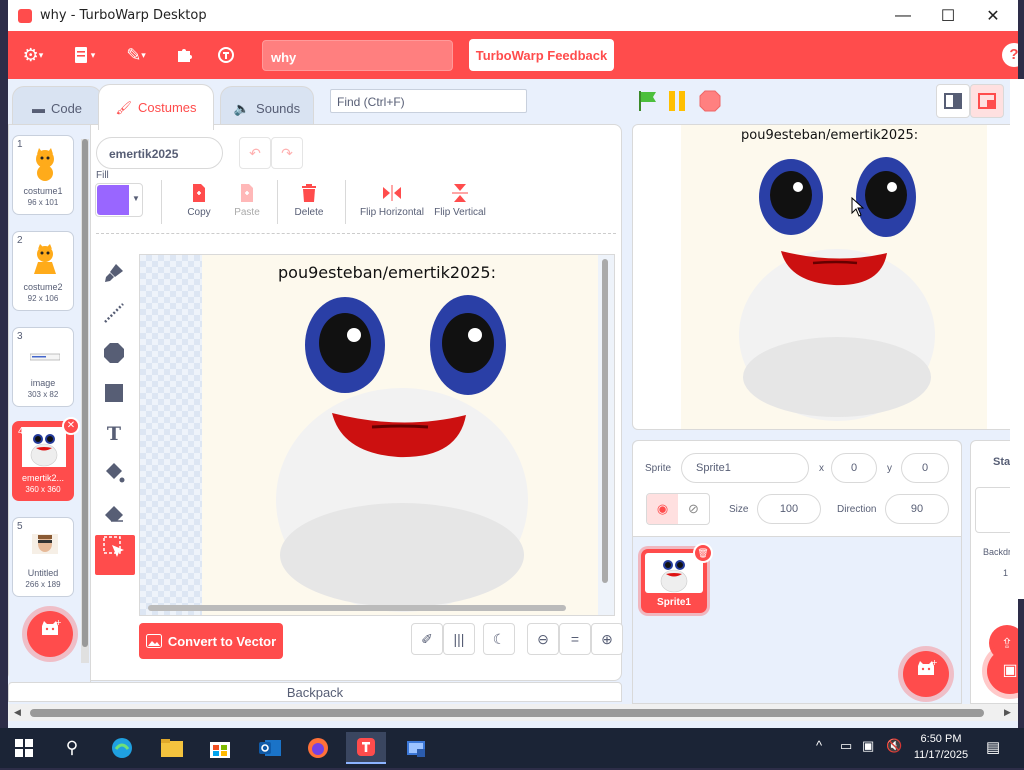  I want to click on turbowarp-taskbar-icon, so click(366, 748).